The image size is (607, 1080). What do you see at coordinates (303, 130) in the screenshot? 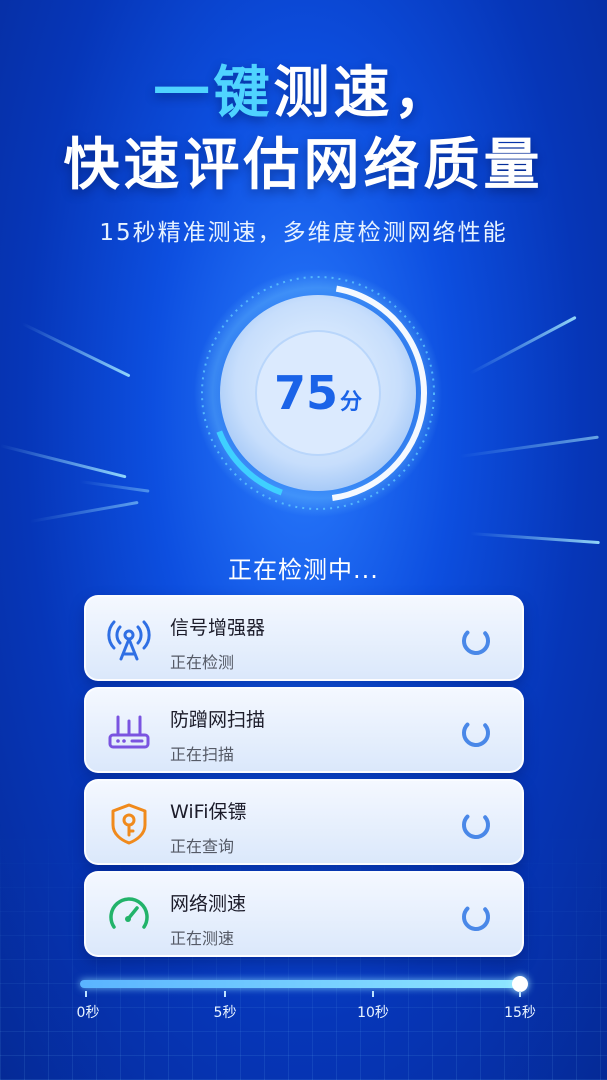
I see `headline: 一键测速， 快速评估网络质量` at bounding box center [303, 130].